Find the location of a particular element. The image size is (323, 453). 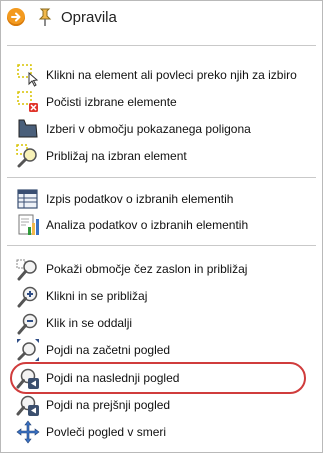

previous-view-icon is located at coordinates (27, 405).